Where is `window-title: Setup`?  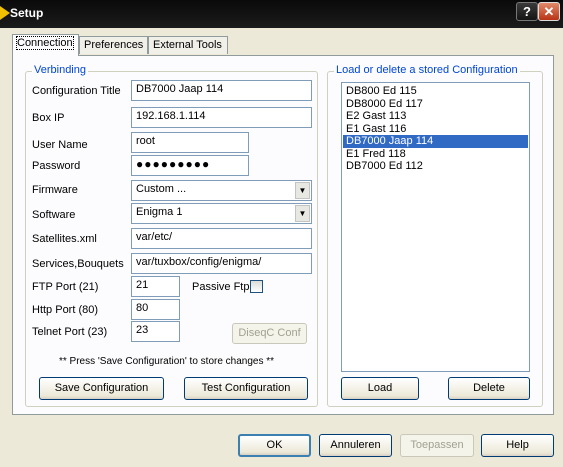
window-title: Setup is located at coordinates (27, 13).